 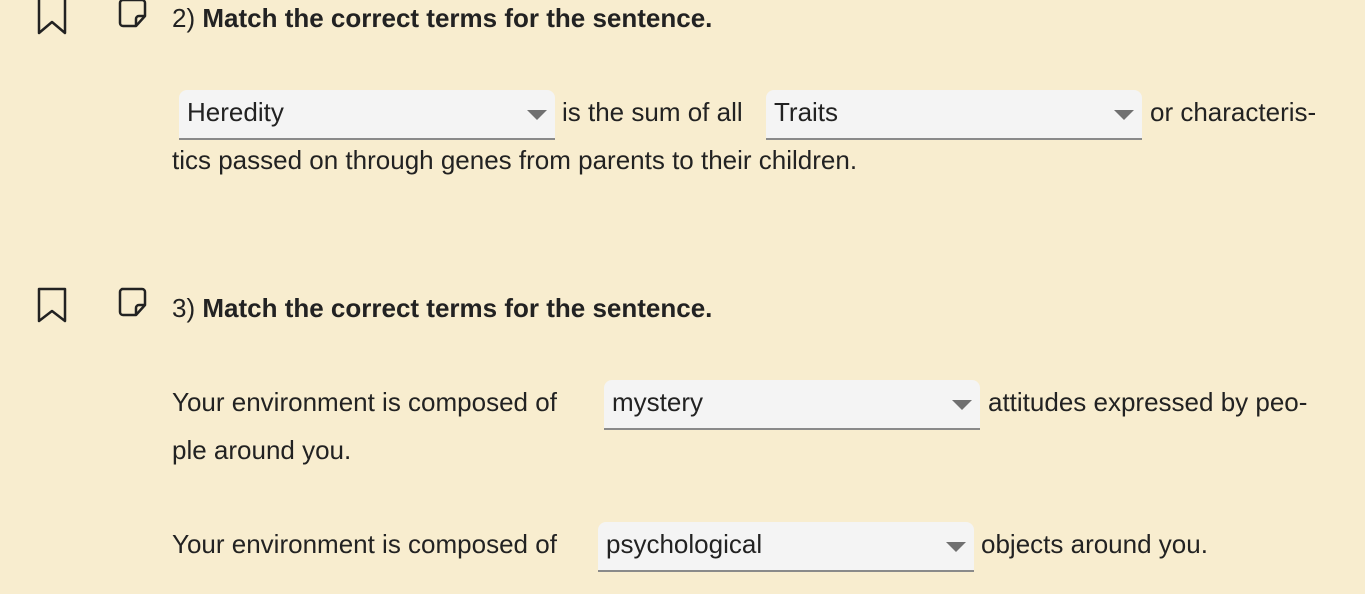 I want to click on term-dropdown: mystery, so click(x=792, y=405).